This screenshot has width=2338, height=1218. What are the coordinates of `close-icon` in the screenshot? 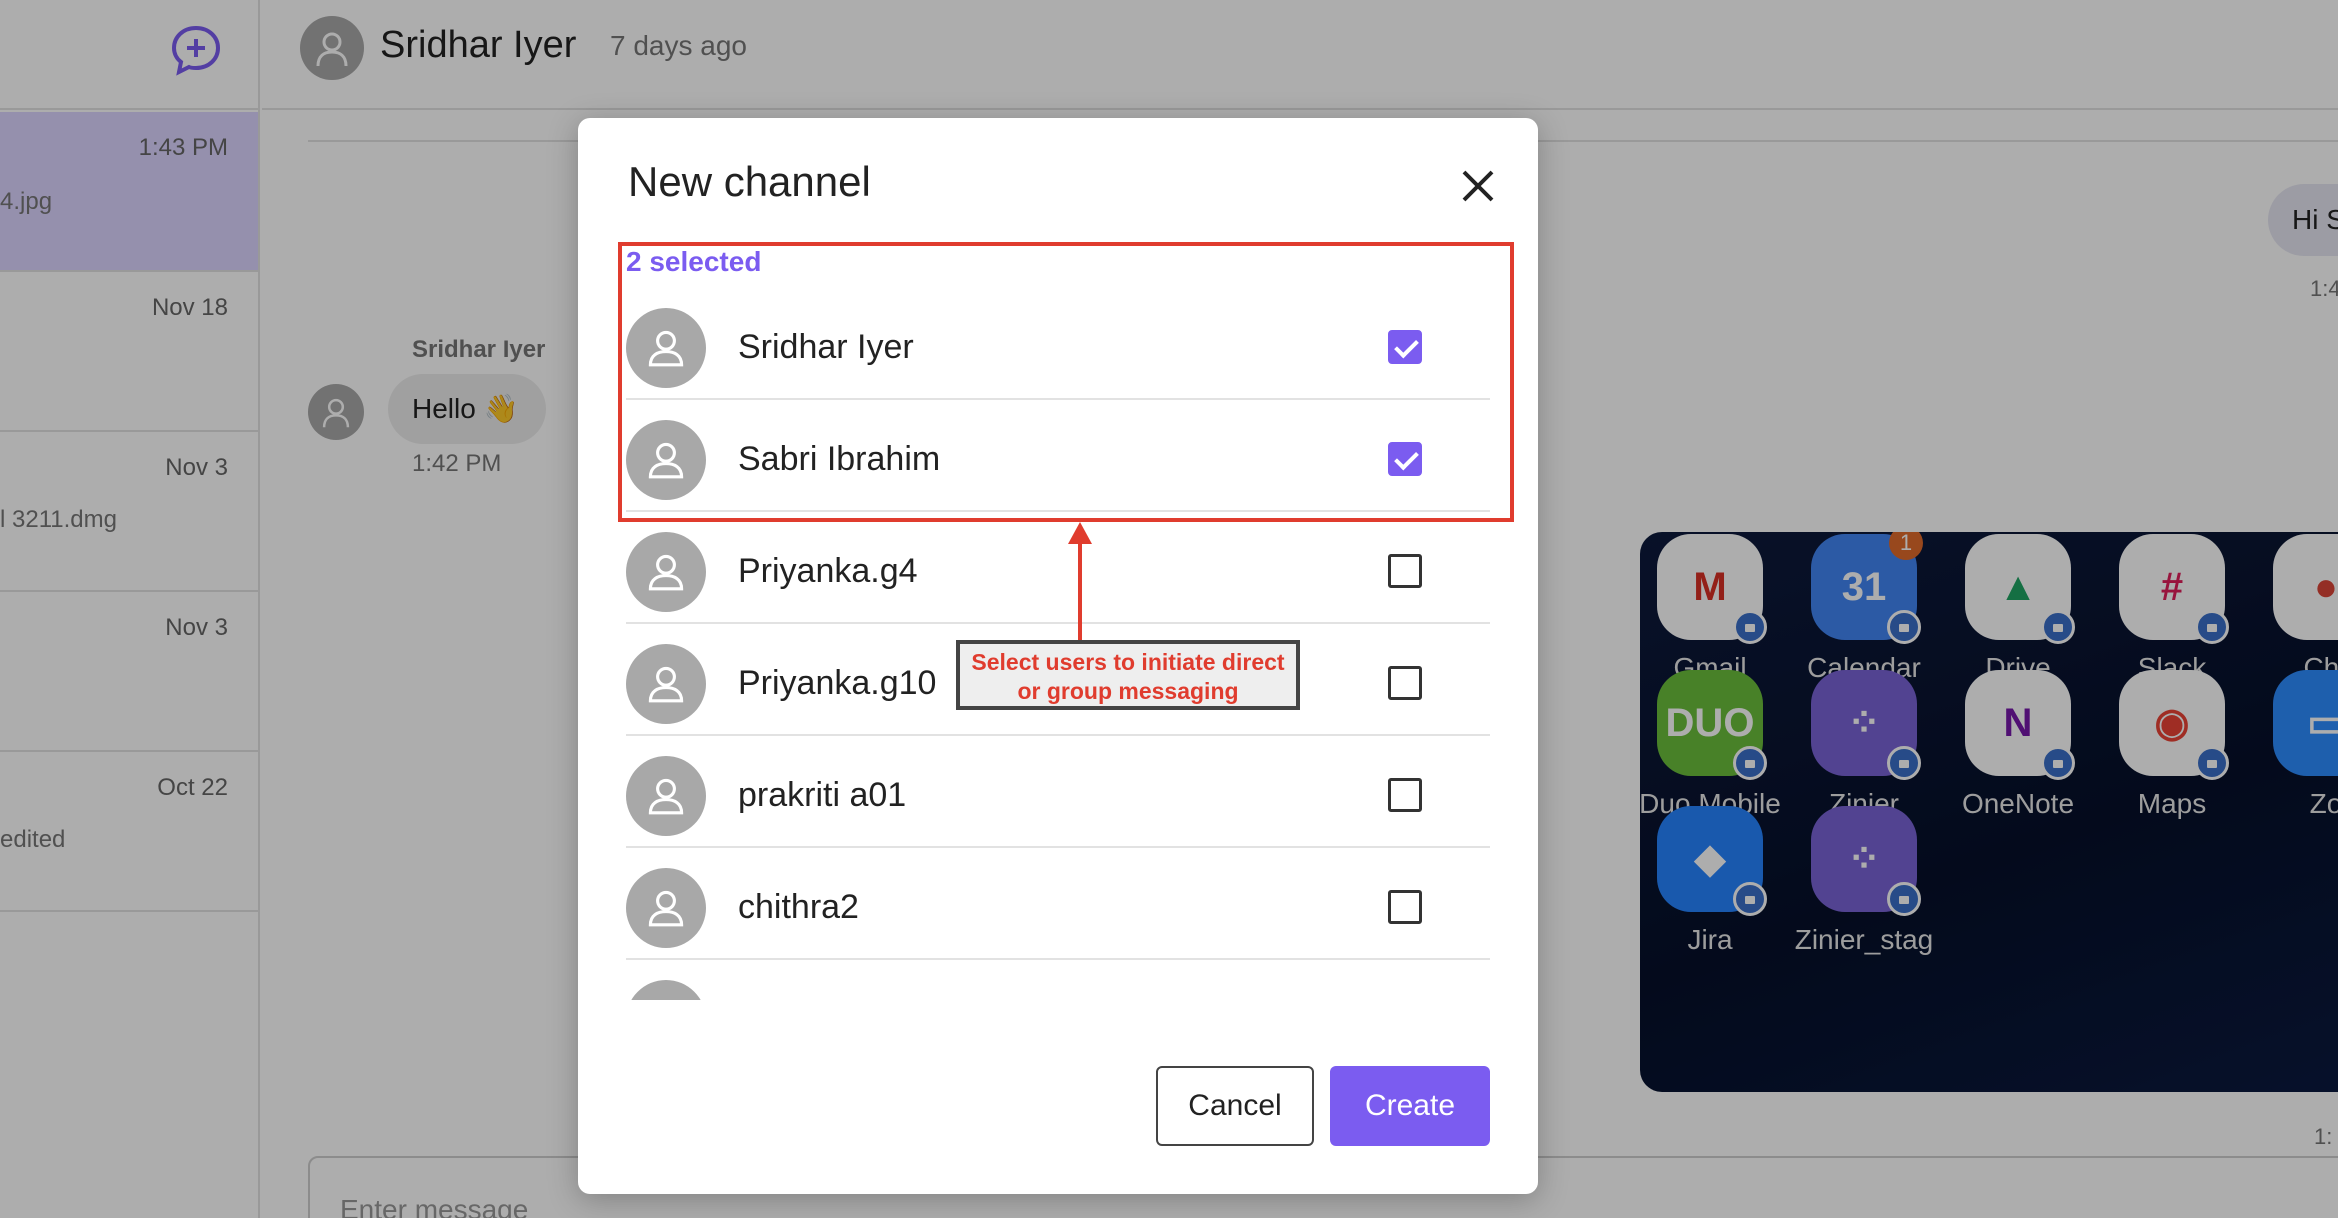 It's located at (1478, 186).